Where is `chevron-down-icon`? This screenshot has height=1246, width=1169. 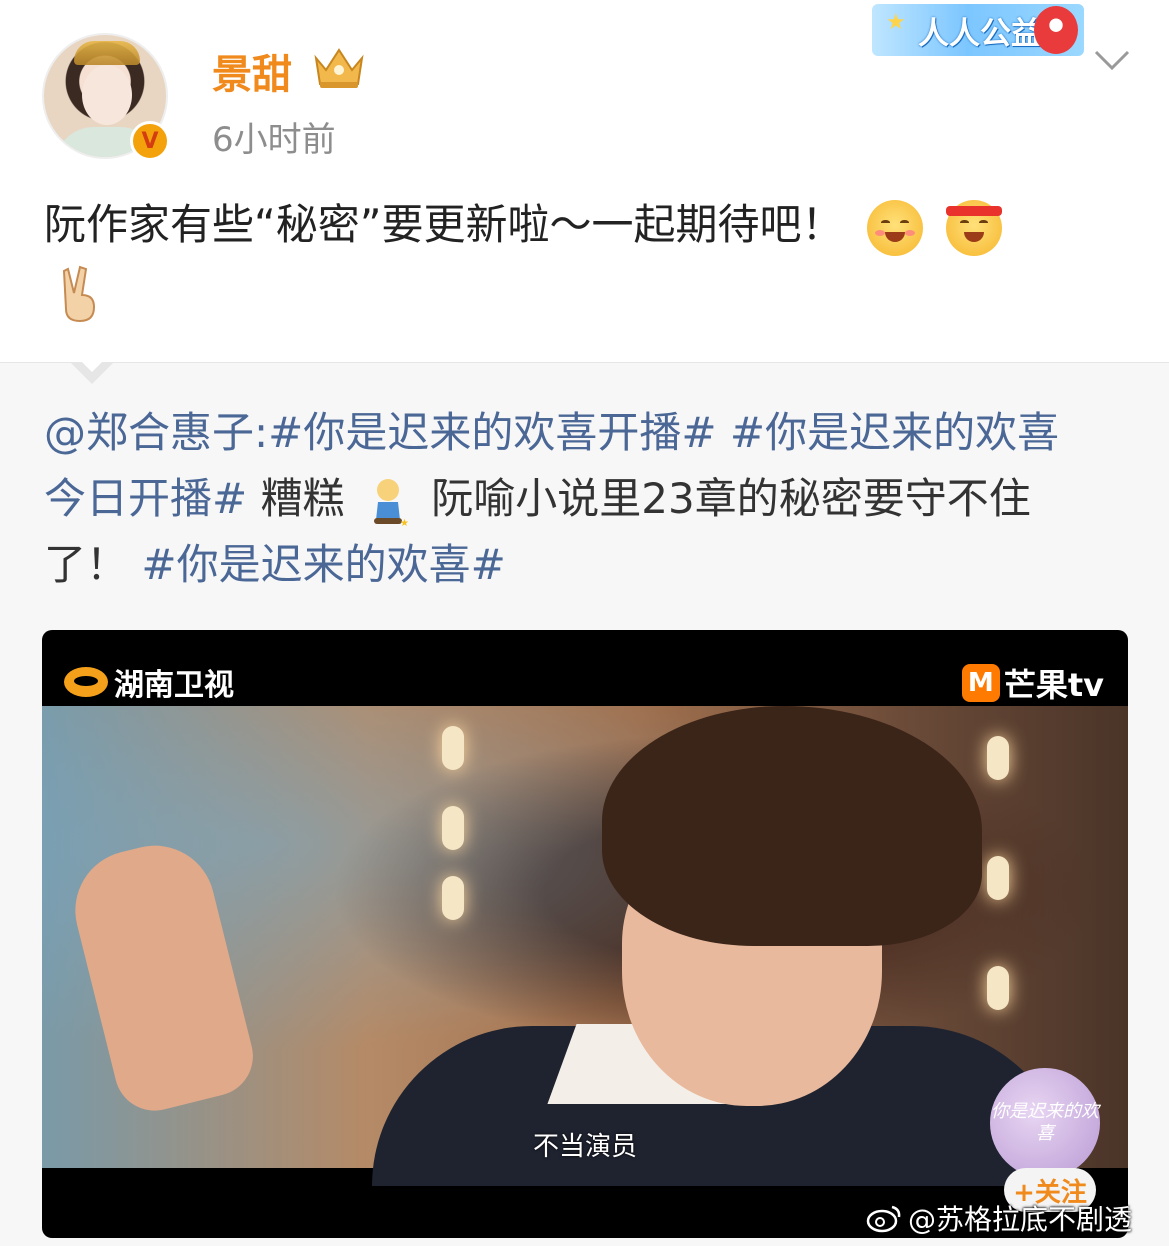 chevron-down-icon is located at coordinates (1112, 60).